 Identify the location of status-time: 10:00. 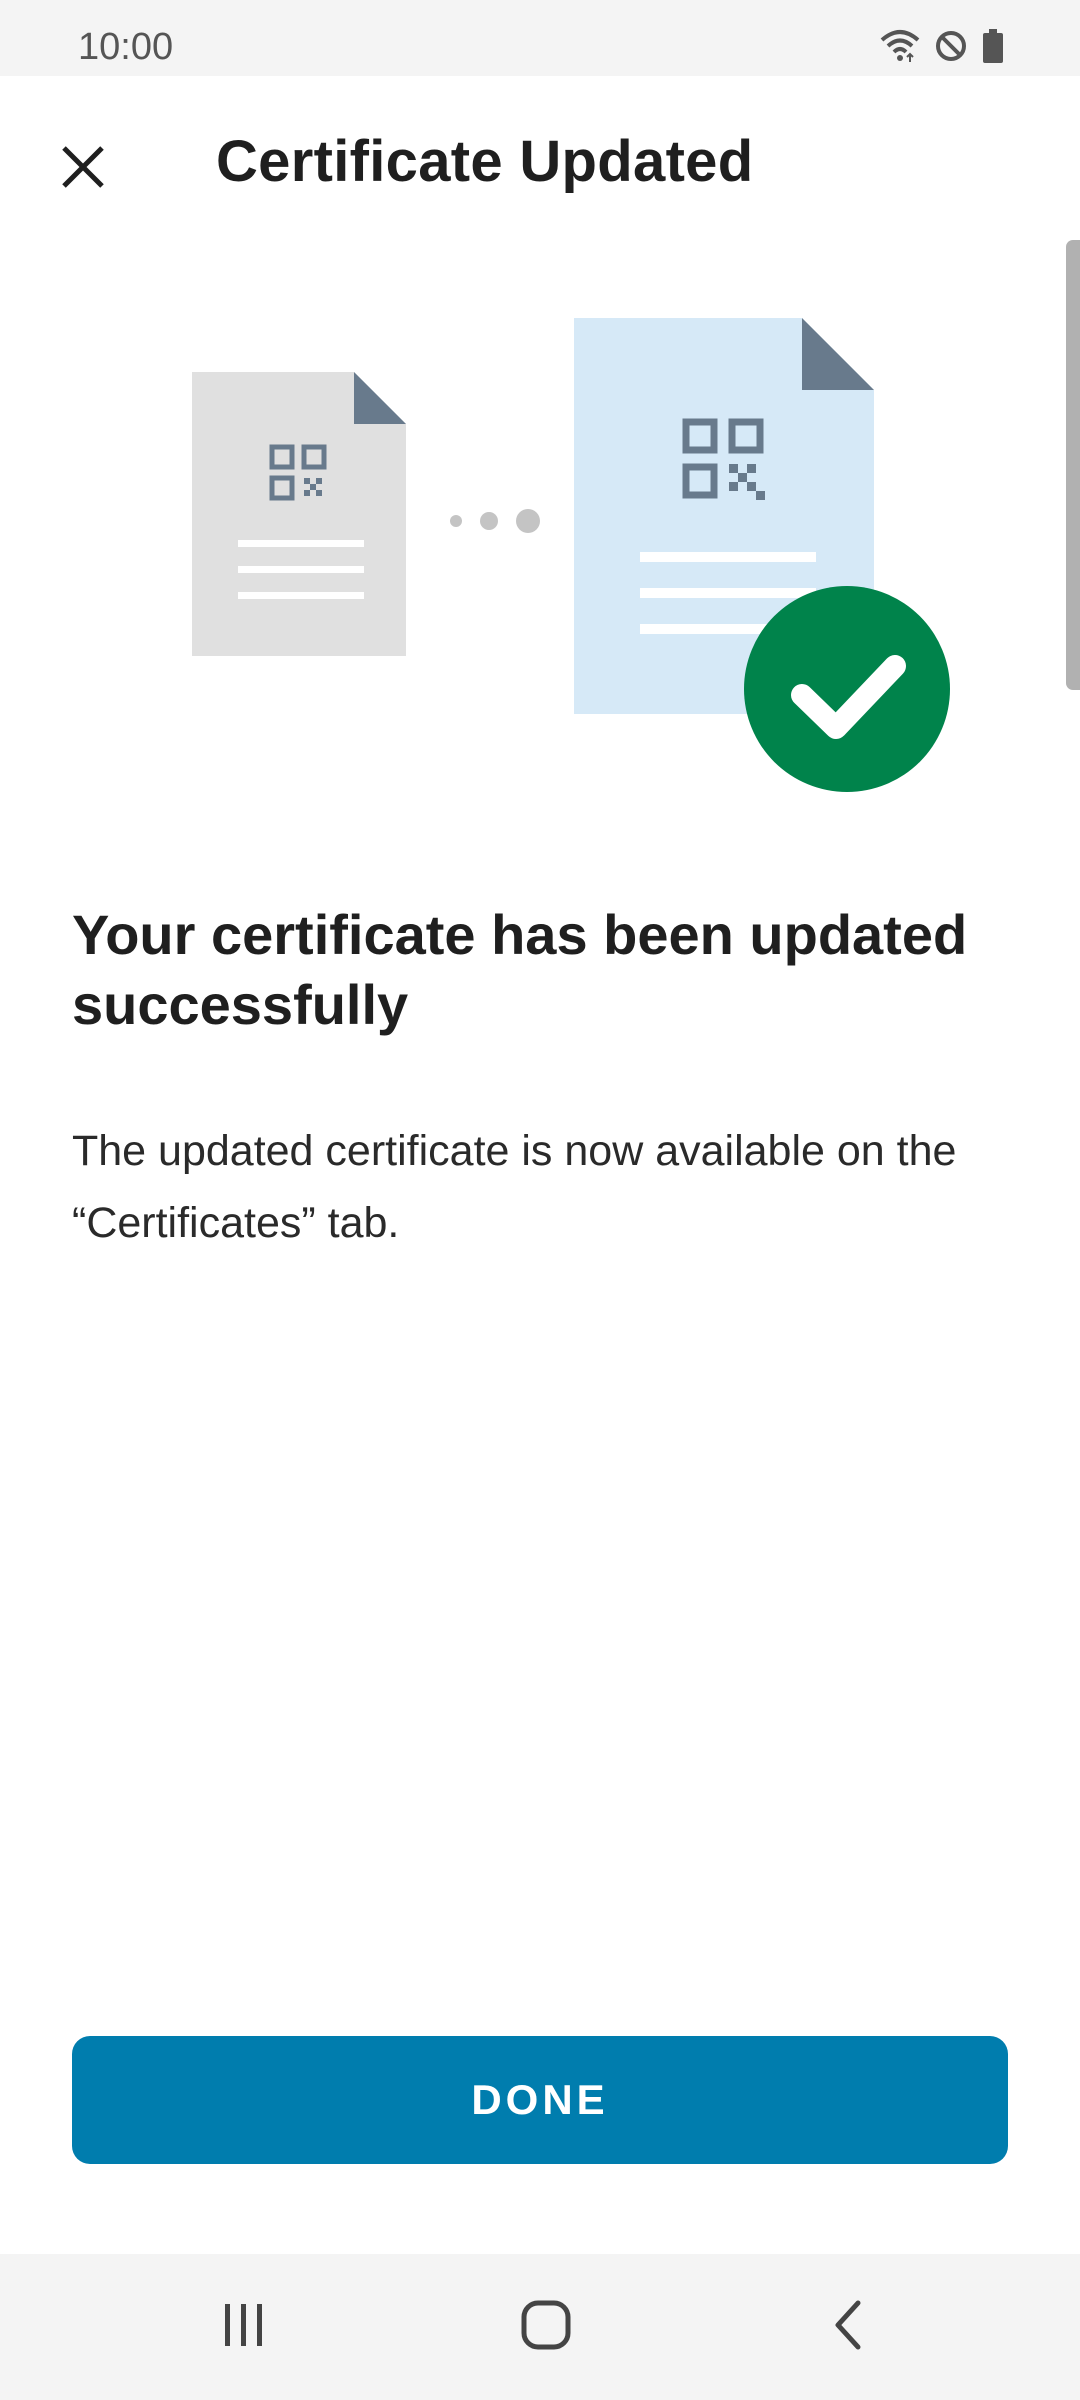
(126, 47).